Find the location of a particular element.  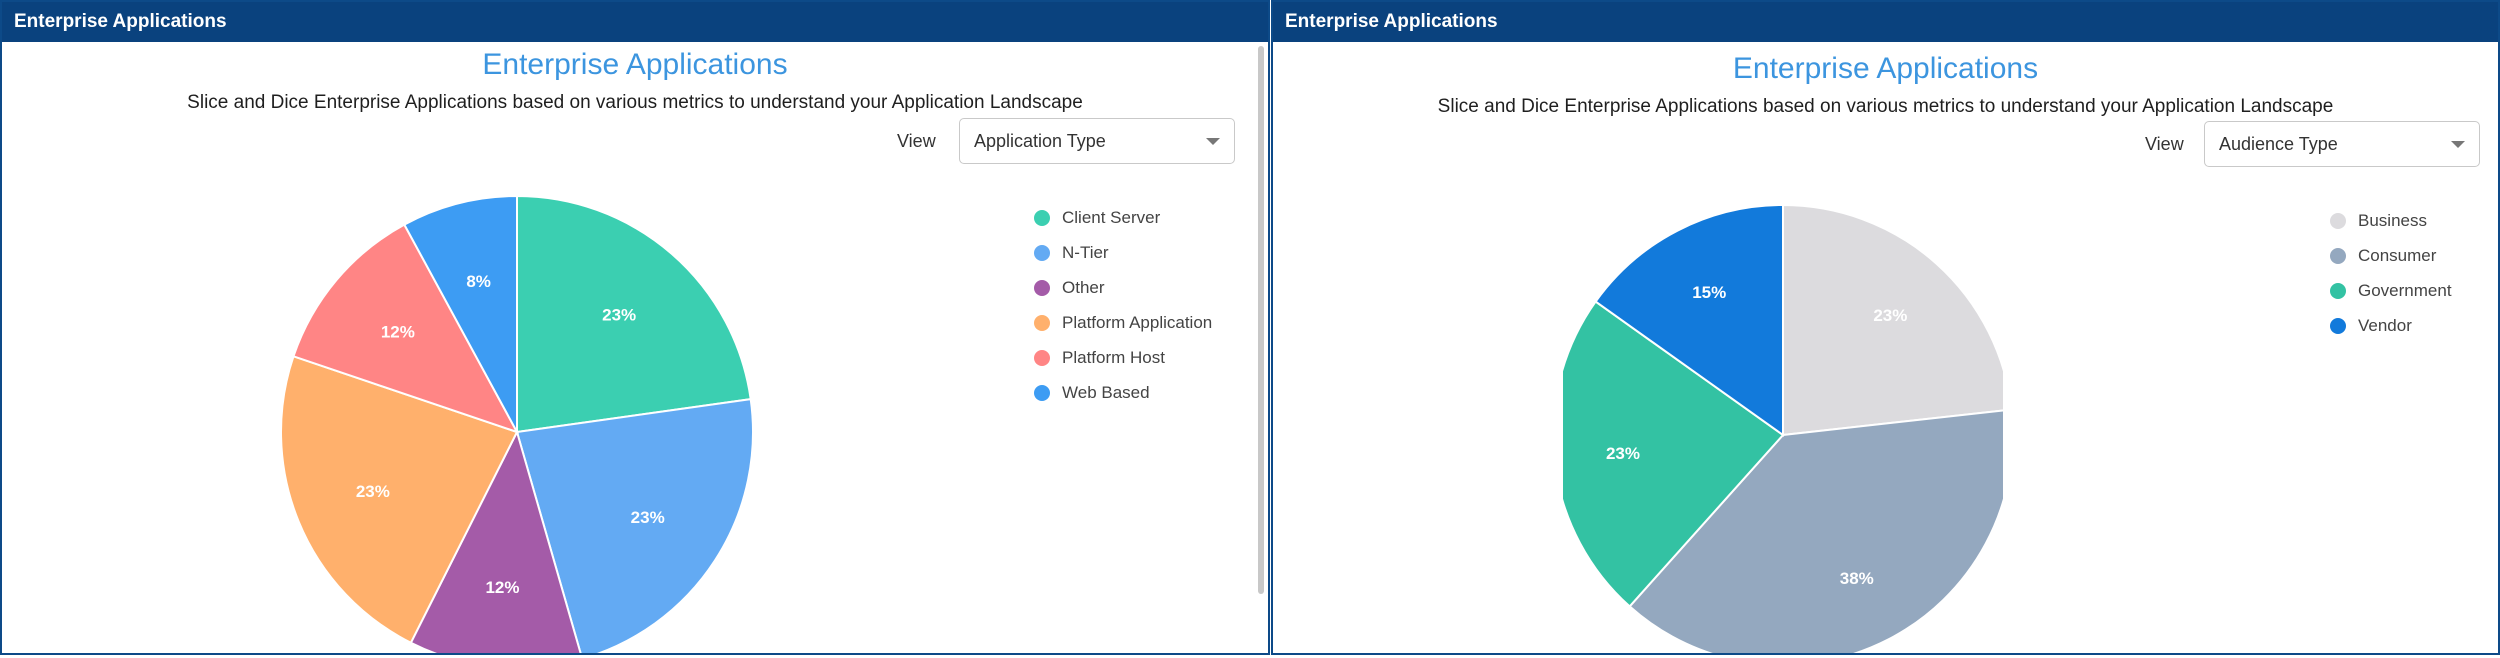

view-select-value: Audience Type is located at coordinates (2278, 144).